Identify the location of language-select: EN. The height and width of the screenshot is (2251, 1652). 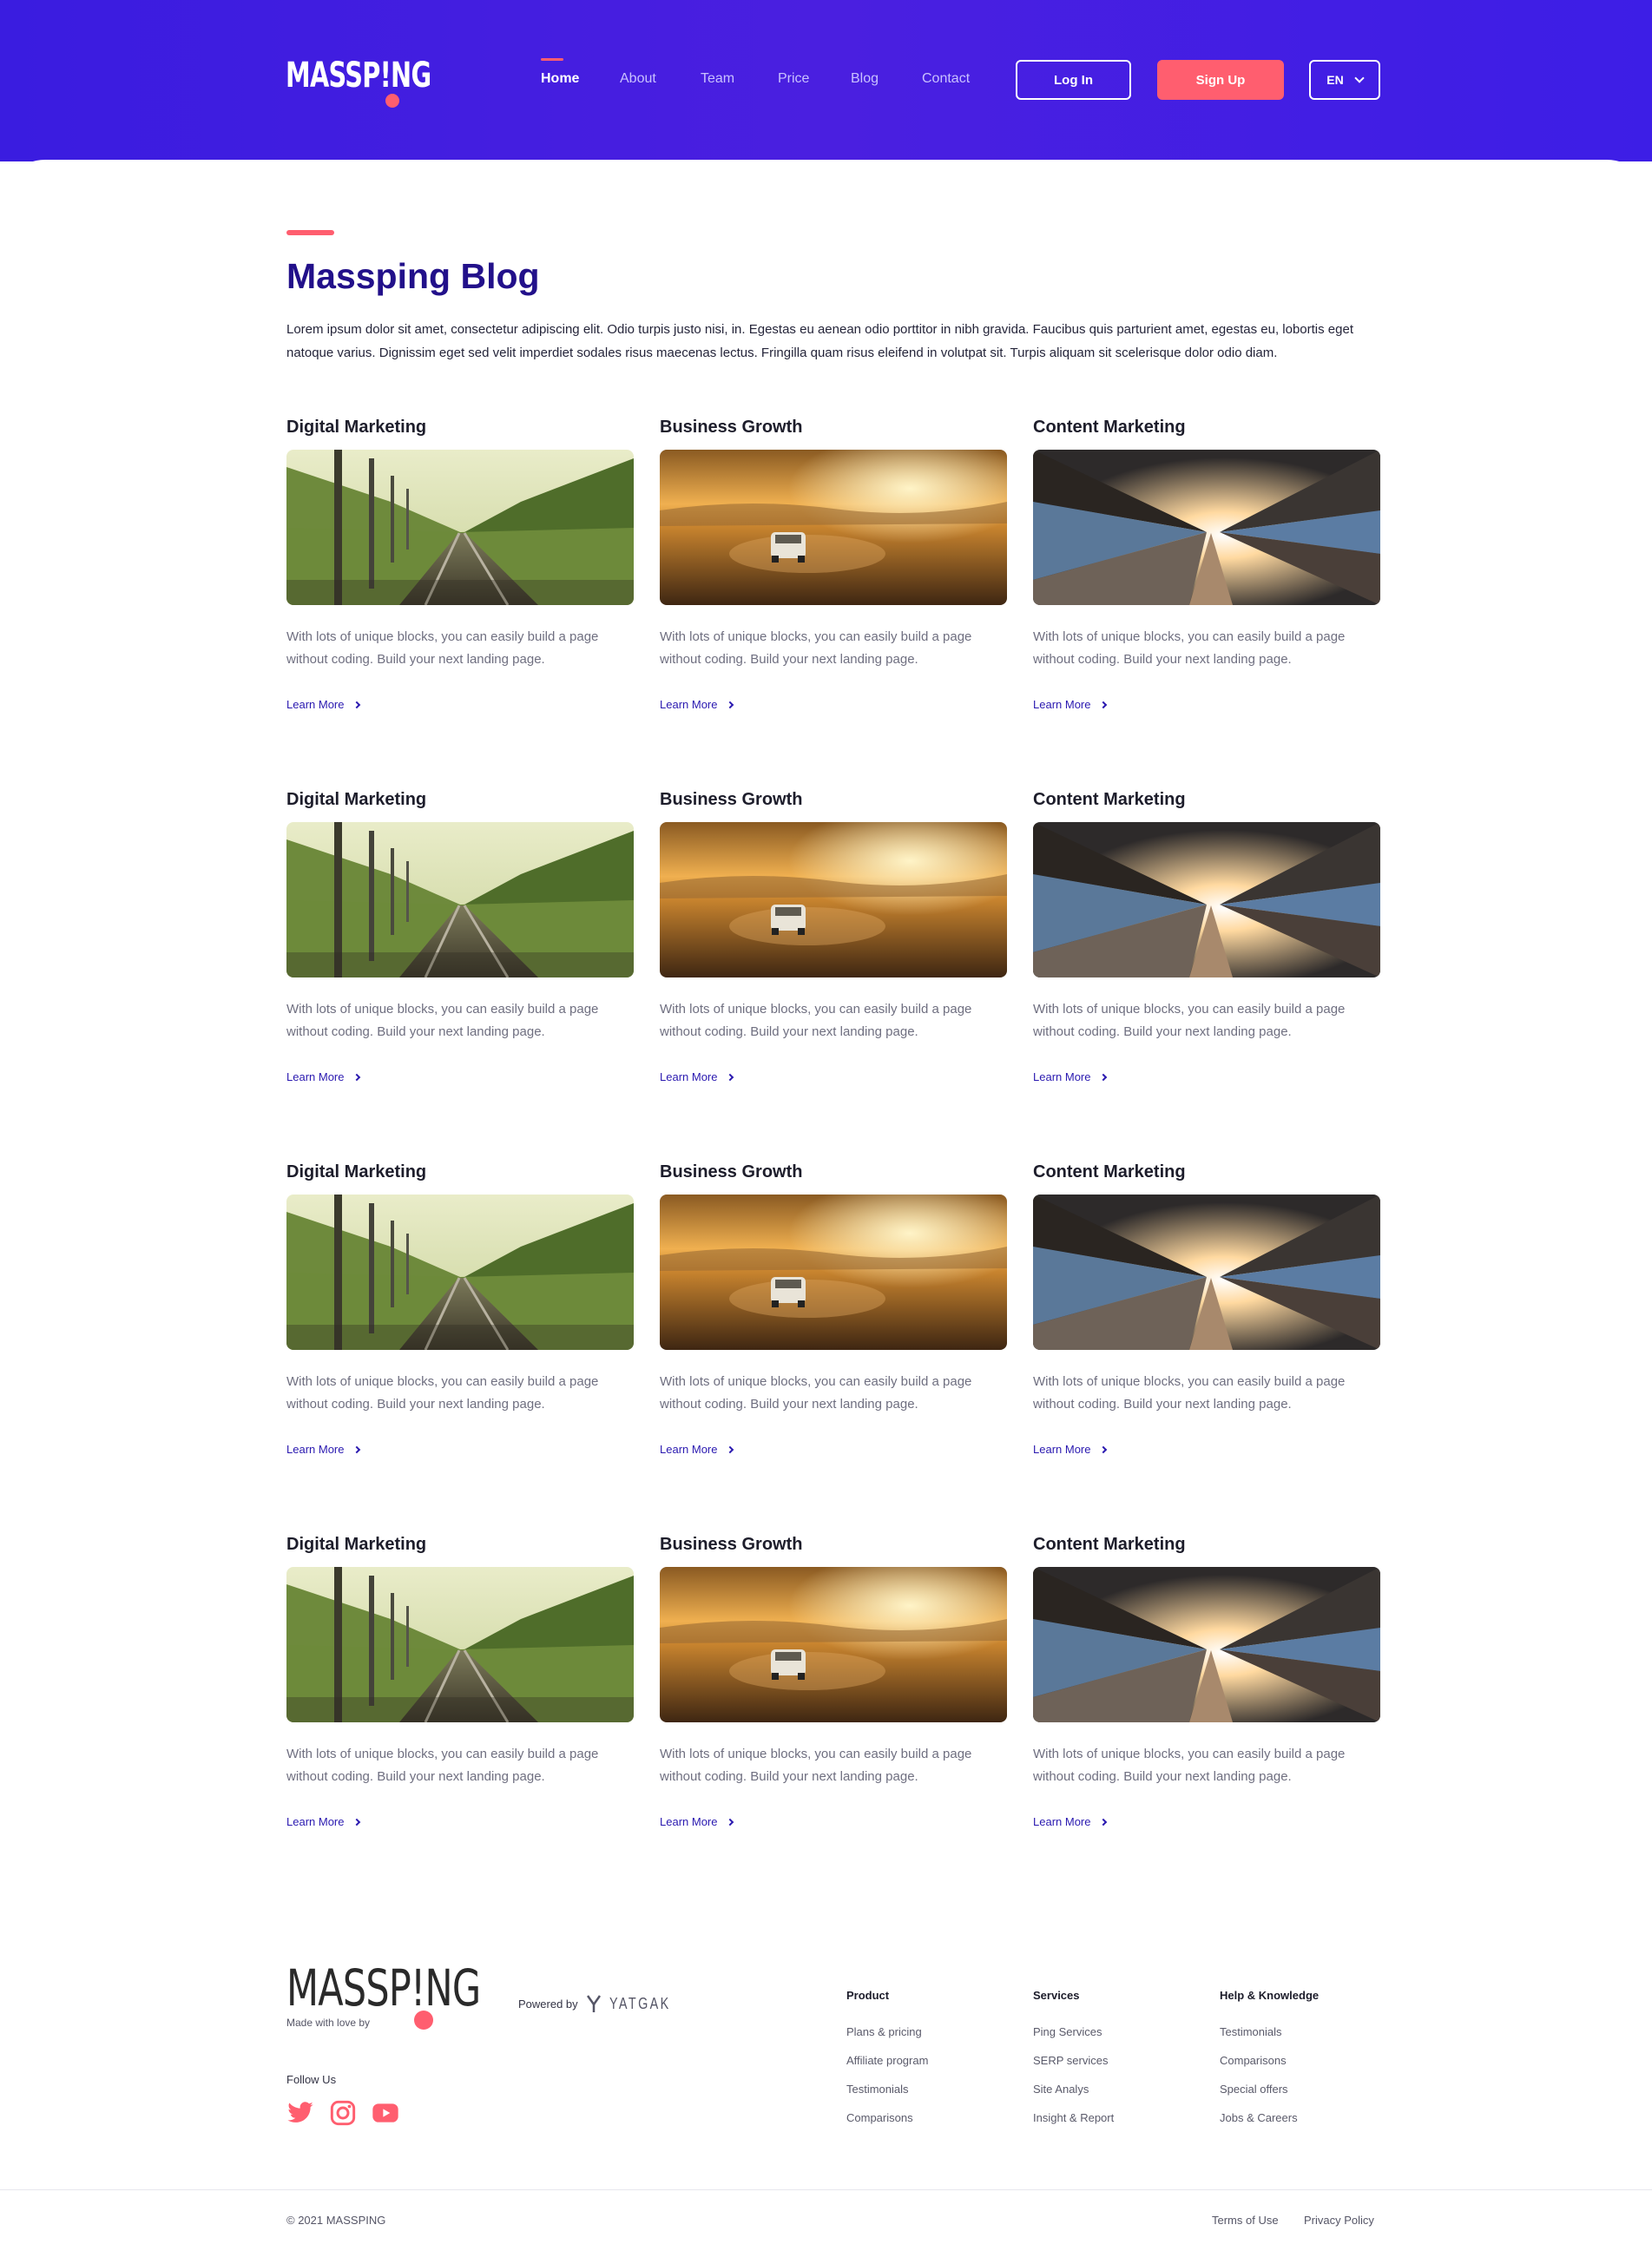
(1344, 80).